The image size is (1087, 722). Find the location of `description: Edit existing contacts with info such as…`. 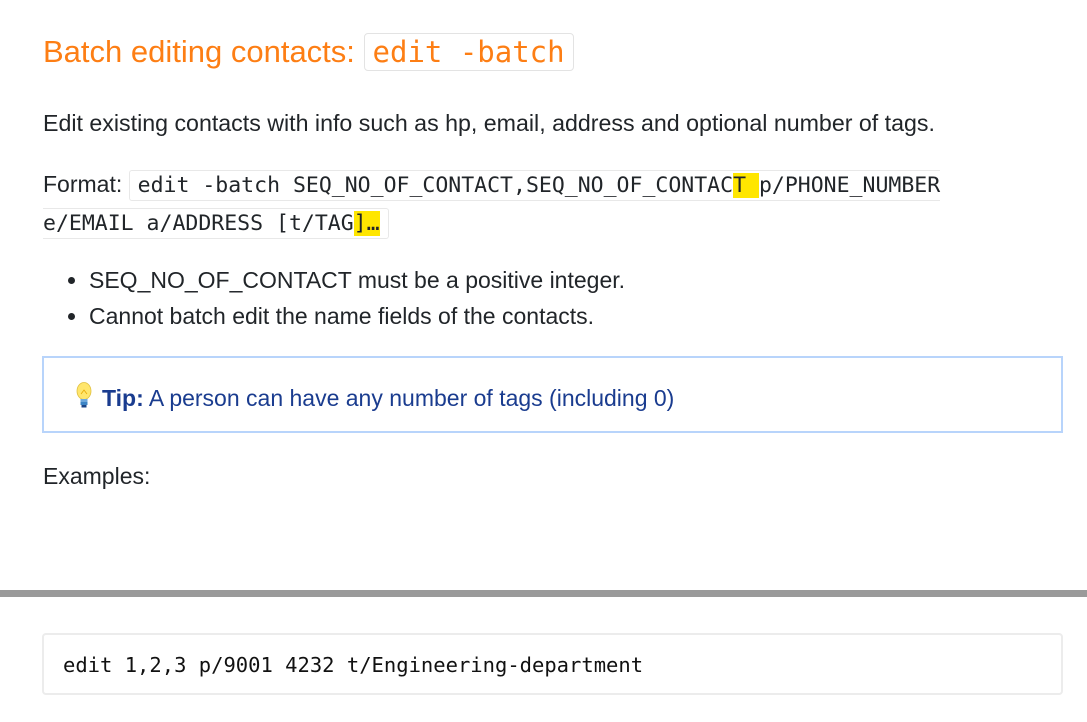

description: Edit existing contacts with info such as… is located at coordinates (489, 123).